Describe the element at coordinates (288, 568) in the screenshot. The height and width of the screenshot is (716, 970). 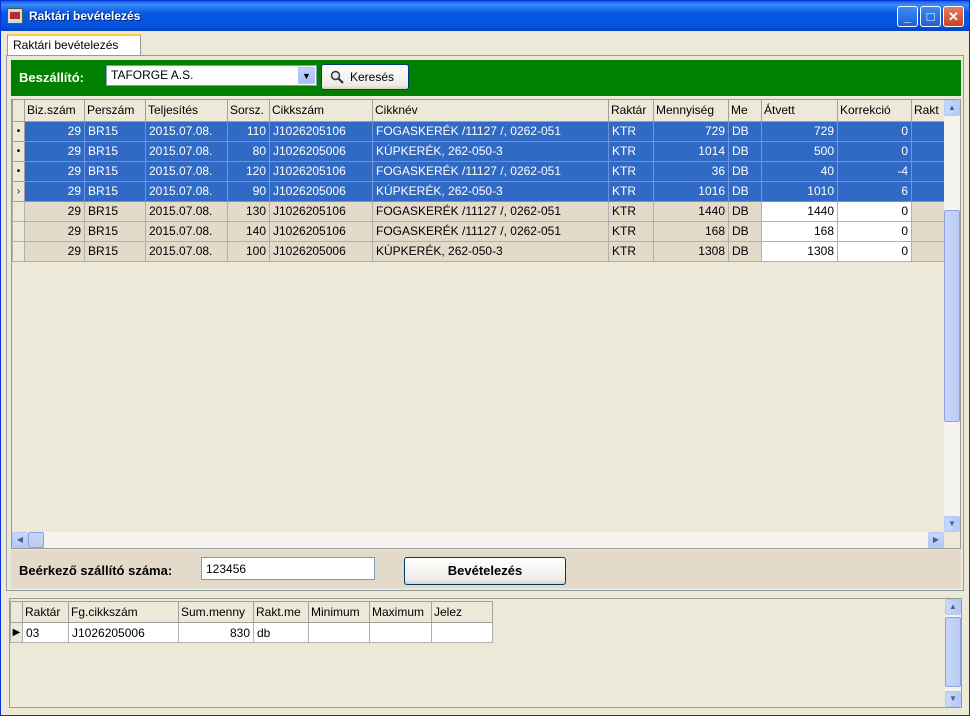
I see `supplier-number-input` at that location.